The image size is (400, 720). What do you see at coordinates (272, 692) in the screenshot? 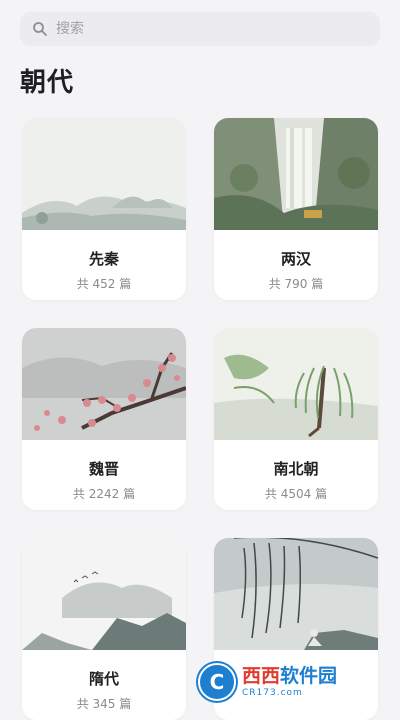
I see `watermark-url: CR173.com` at bounding box center [272, 692].